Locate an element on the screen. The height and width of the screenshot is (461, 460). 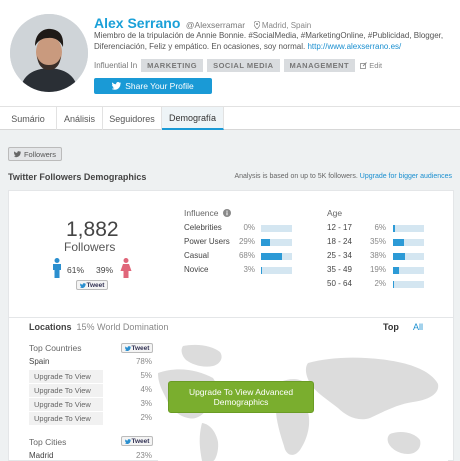
followers-filter-label: Followers is located at coordinates (40, 154).